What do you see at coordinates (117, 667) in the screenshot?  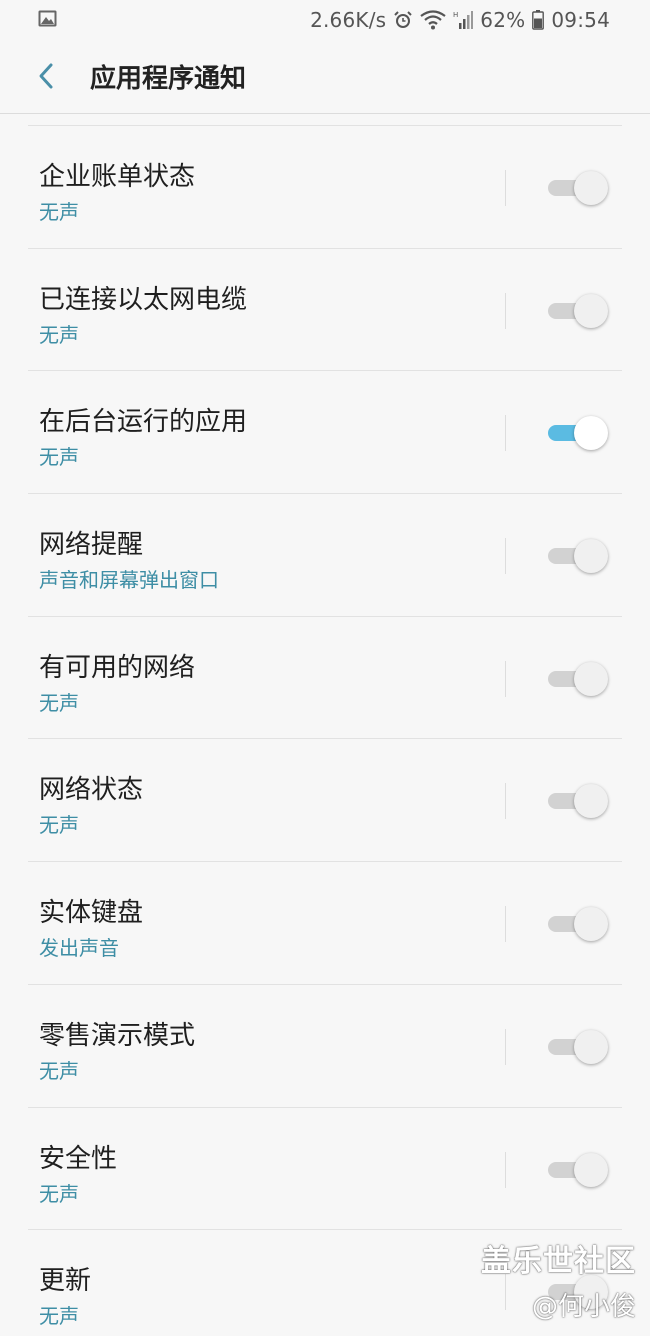 I see `row-title: 有可用的网络` at bounding box center [117, 667].